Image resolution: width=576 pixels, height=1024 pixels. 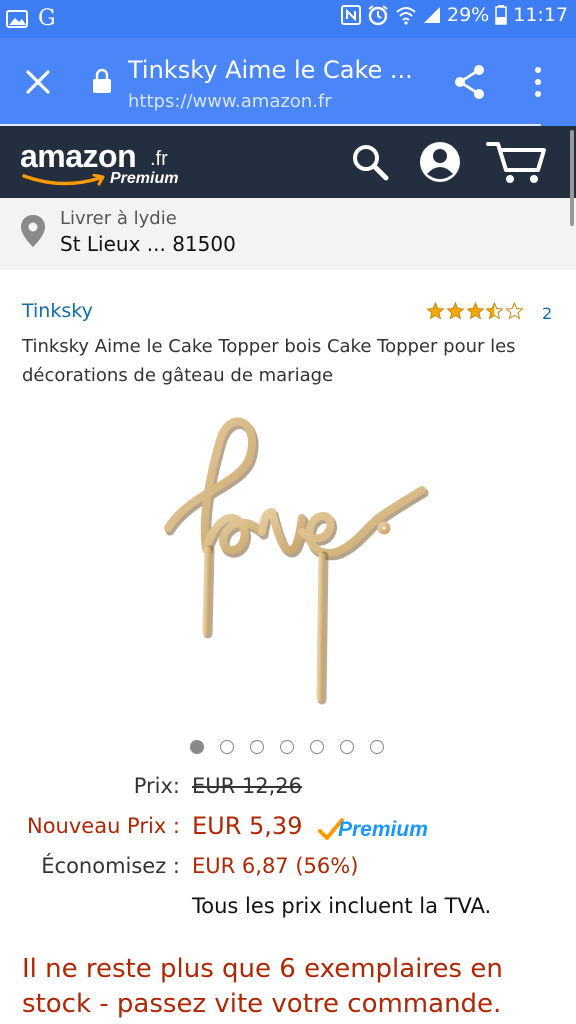 I want to click on account-icon, so click(x=440, y=162).